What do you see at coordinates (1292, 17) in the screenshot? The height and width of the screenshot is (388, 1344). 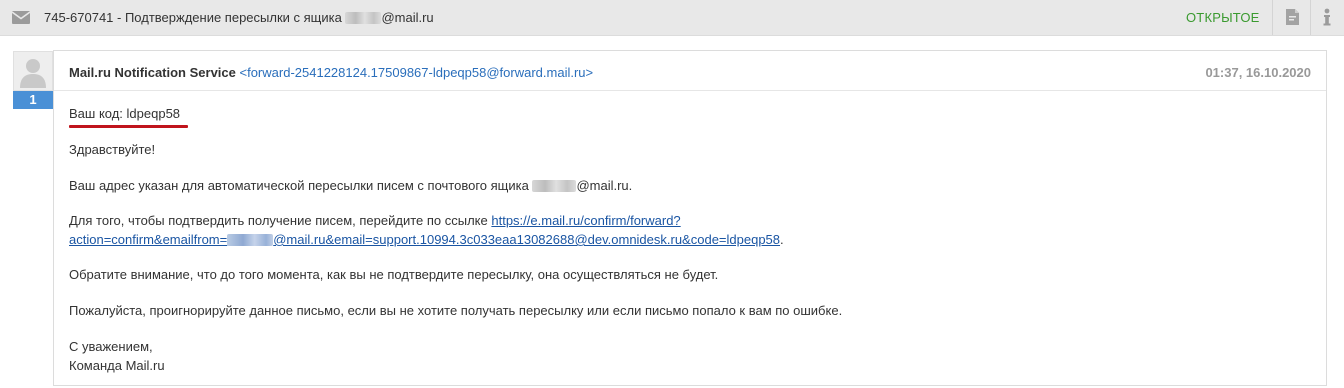 I see `document-icon` at bounding box center [1292, 17].